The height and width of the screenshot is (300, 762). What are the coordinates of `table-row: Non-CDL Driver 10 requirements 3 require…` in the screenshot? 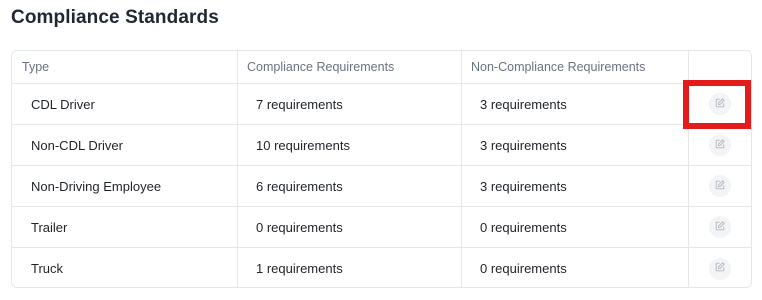 It's located at (381, 145).